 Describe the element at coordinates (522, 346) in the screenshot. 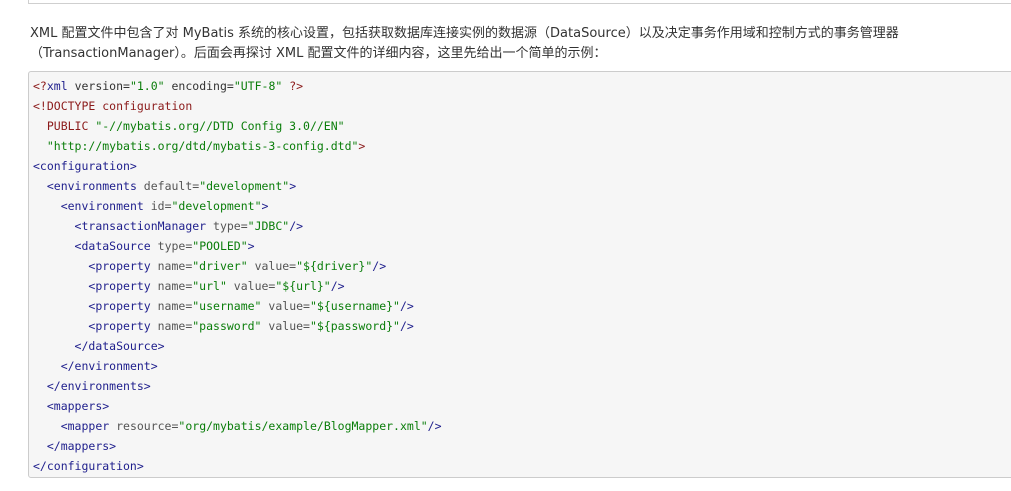

I see `code-line: </dataSource>` at that location.